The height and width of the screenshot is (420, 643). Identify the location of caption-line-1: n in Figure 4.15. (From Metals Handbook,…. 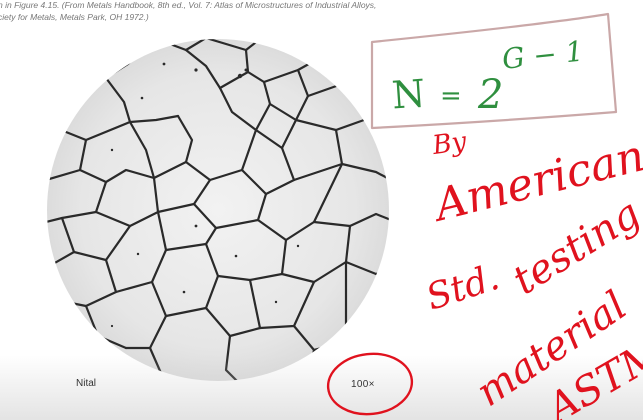
(188, 5).